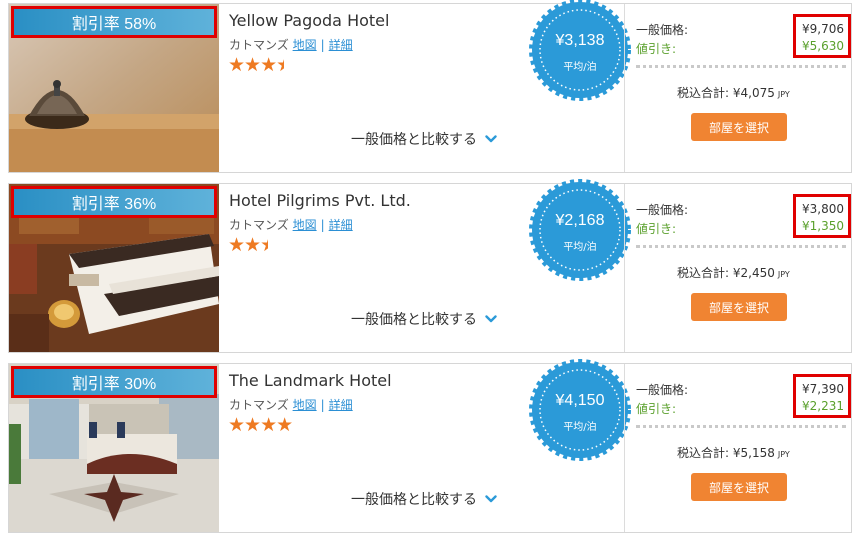 The width and height of the screenshot is (858, 538). I want to click on hotel-name: Hotel Pilgrims Pvt. Ltd., so click(320, 200).